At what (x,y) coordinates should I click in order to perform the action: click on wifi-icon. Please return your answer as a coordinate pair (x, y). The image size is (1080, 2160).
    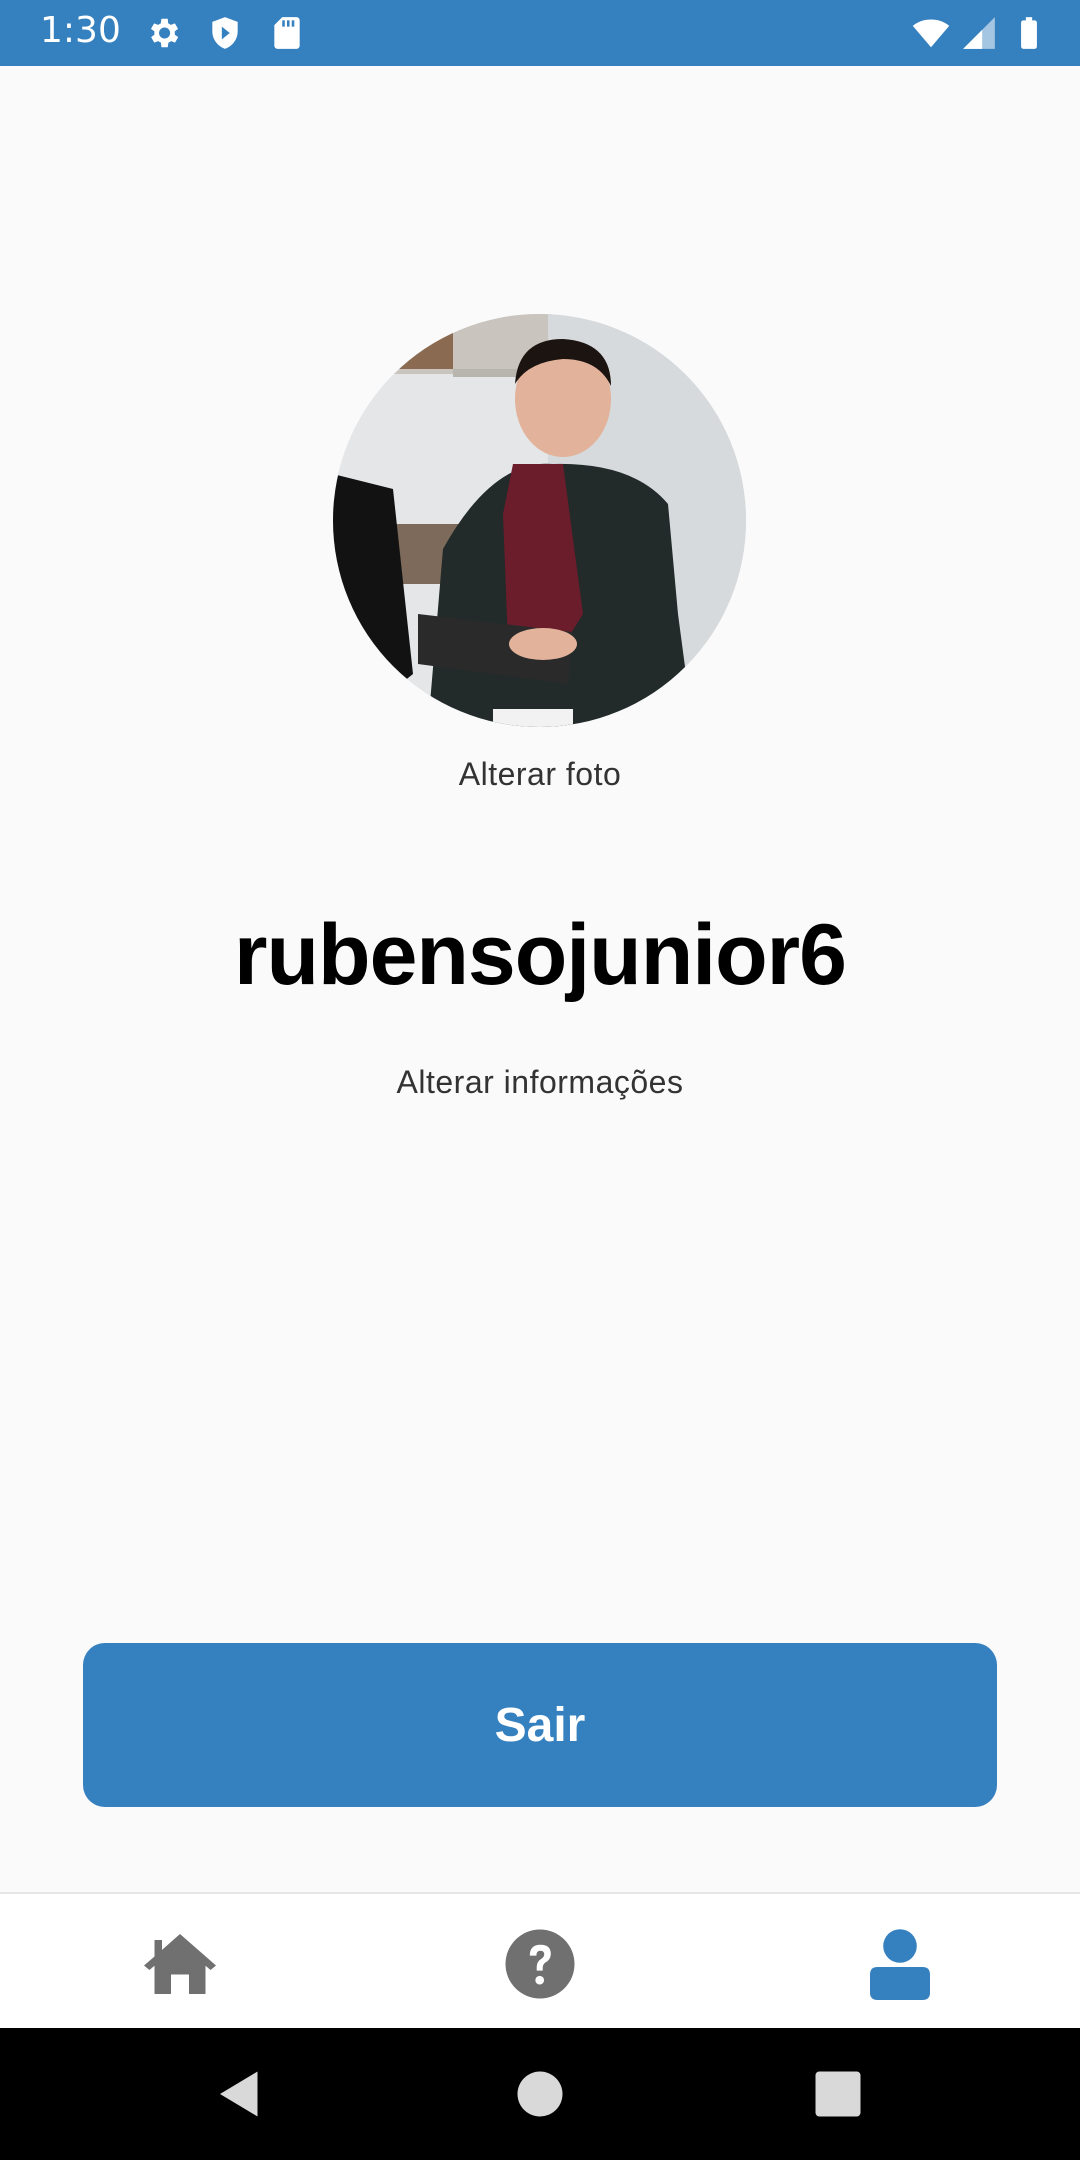
    Looking at the image, I should click on (931, 33).